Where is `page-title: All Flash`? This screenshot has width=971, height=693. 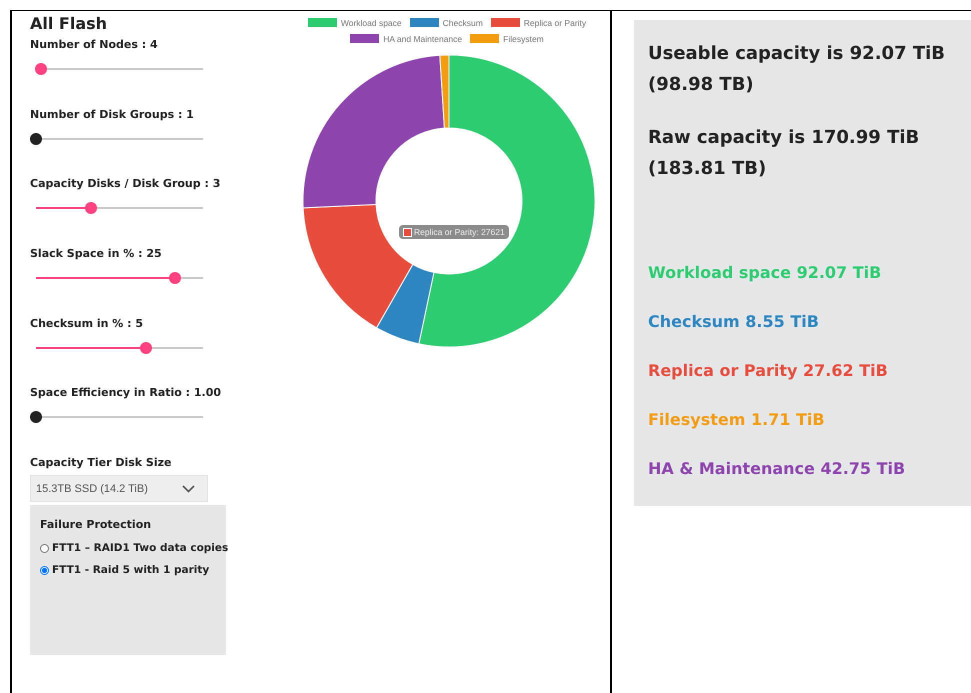 page-title: All Flash is located at coordinates (69, 24).